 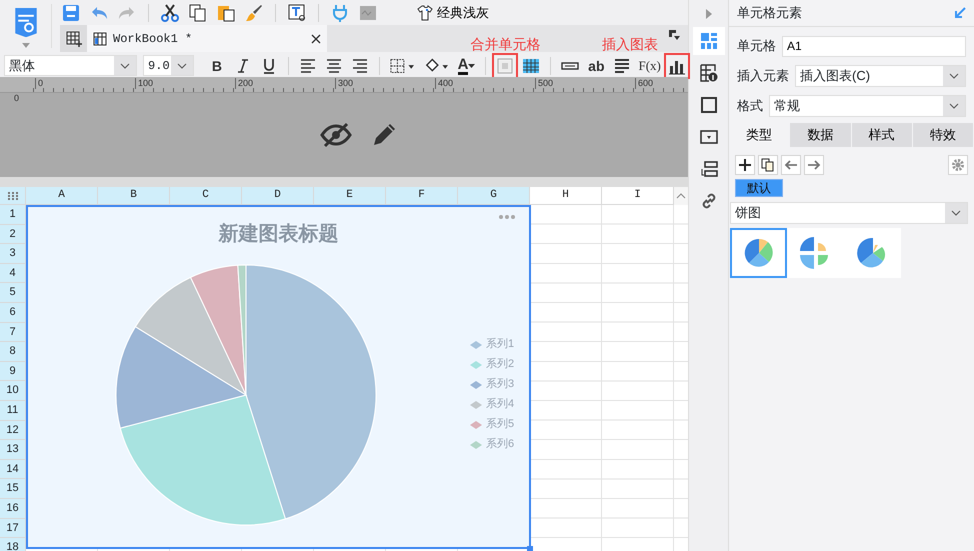 What do you see at coordinates (960, 13) in the screenshot?
I see `collapse-arrow-icon` at bounding box center [960, 13].